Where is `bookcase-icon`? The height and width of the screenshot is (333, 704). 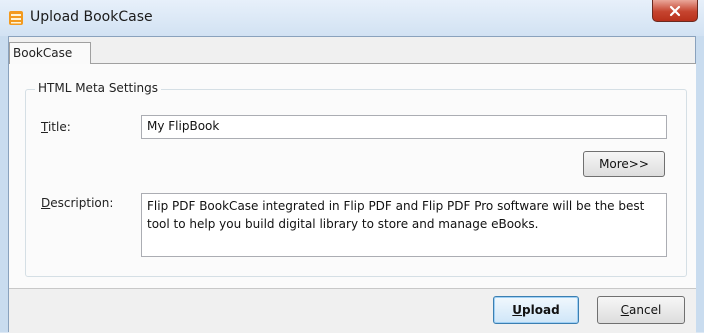 bookcase-icon is located at coordinates (16, 18).